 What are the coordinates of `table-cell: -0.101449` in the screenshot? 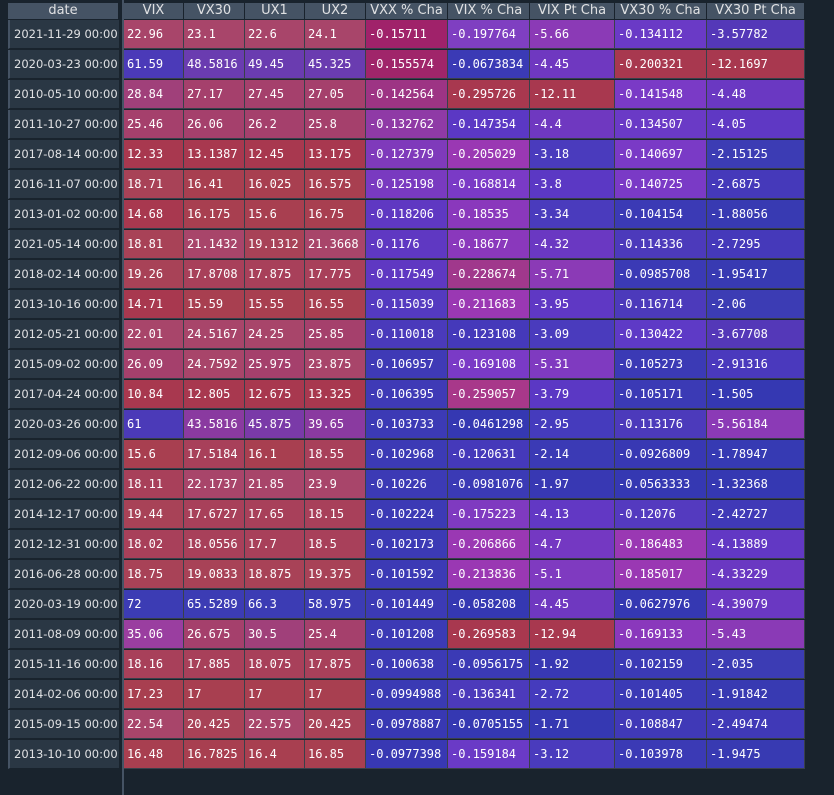 It's located at (407, 604).